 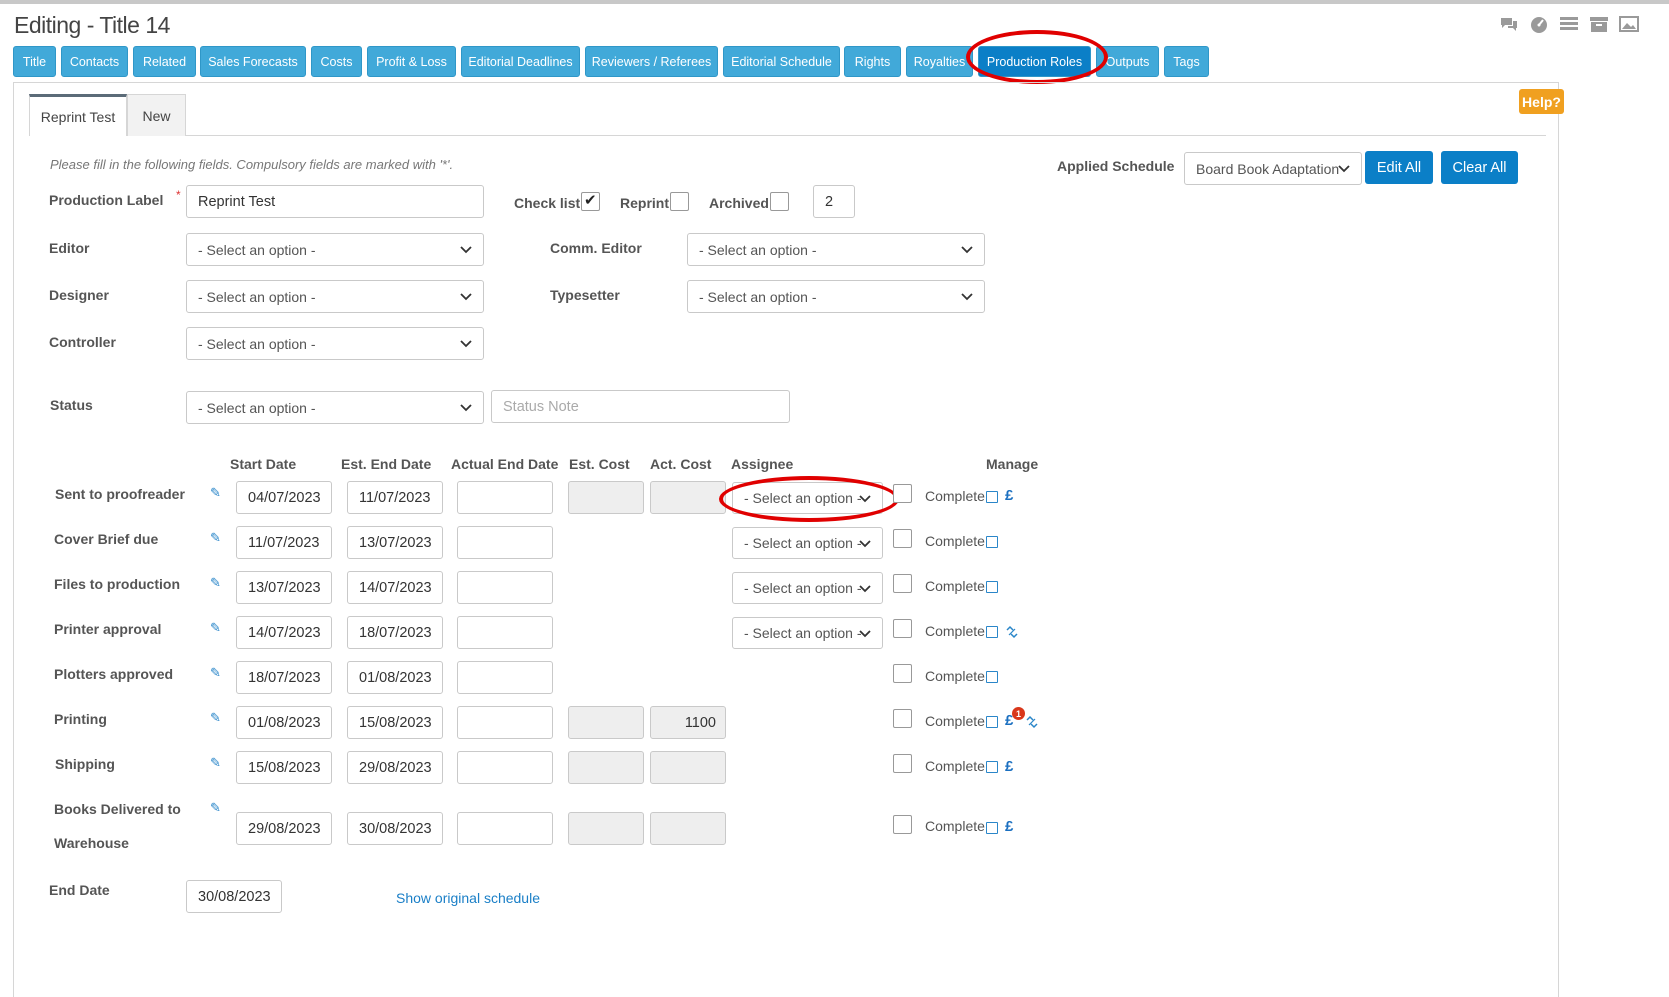 What do you see at coordinates (335, 407) in the screenshot?
I see `status-select: - Select an option -` at bounding box center [335, 407].